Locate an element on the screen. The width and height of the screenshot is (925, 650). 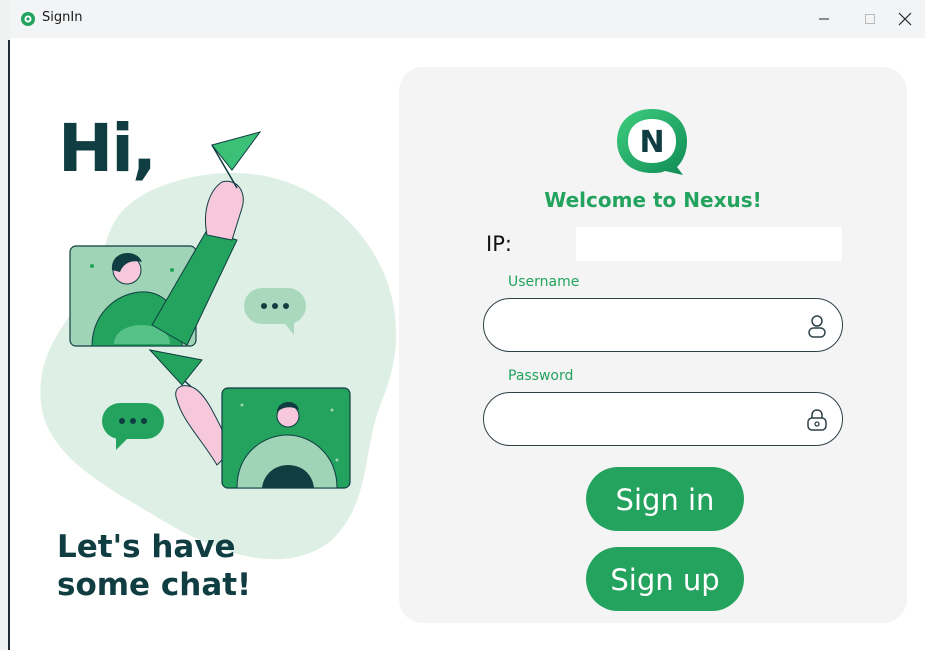
user-icon is located at coordinates (817, 326).